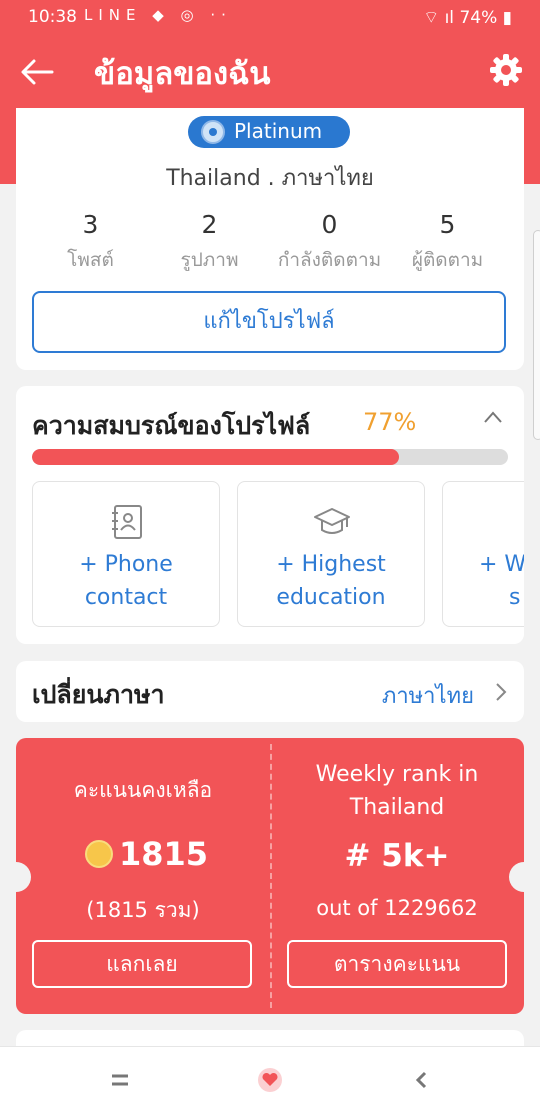  What do you see at coordinates (52, 17) in the screenshot?
I see `status-time: 10:38` at bounding box center [52, 17].